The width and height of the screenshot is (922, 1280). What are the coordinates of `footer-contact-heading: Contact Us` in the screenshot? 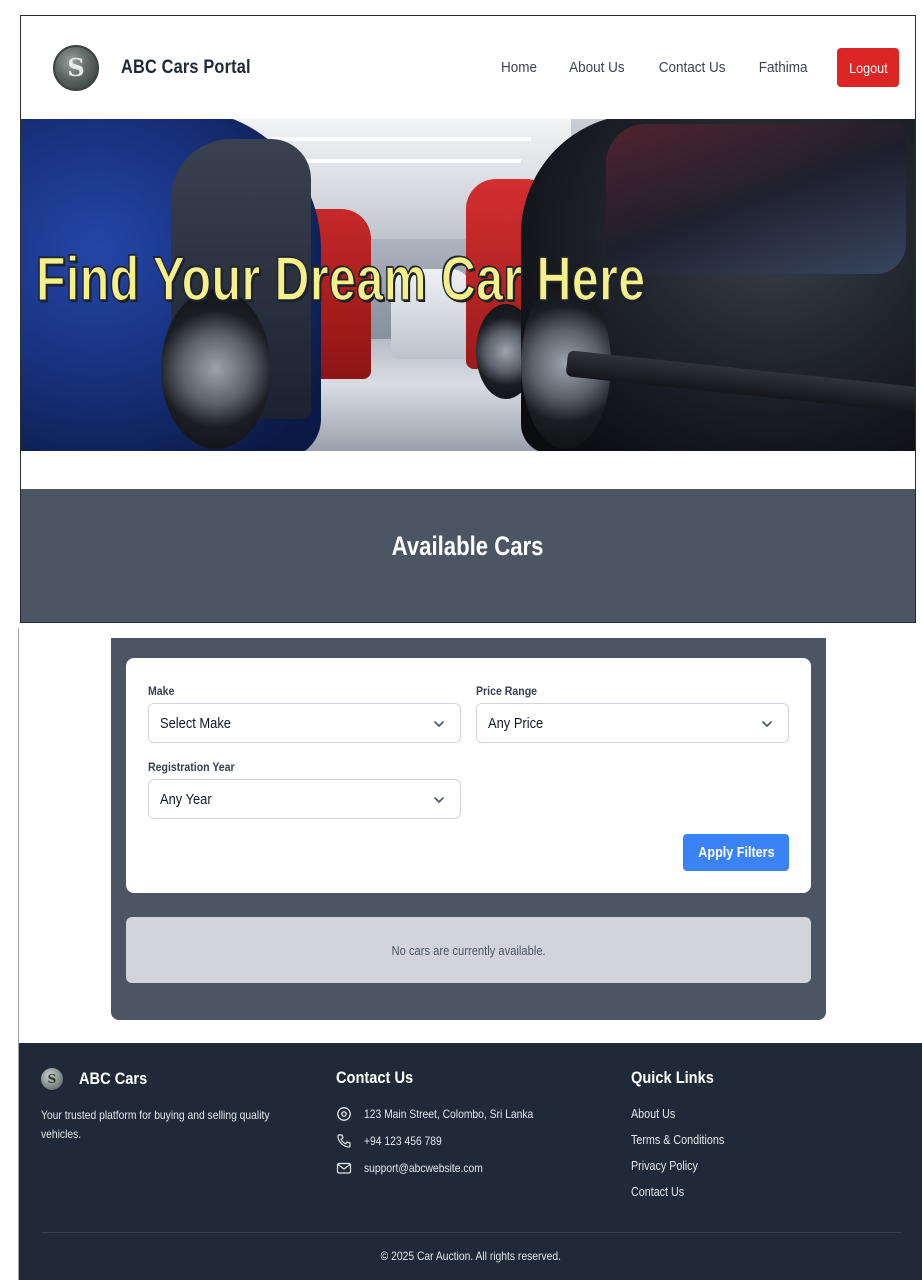 It's located at (375, 1077).